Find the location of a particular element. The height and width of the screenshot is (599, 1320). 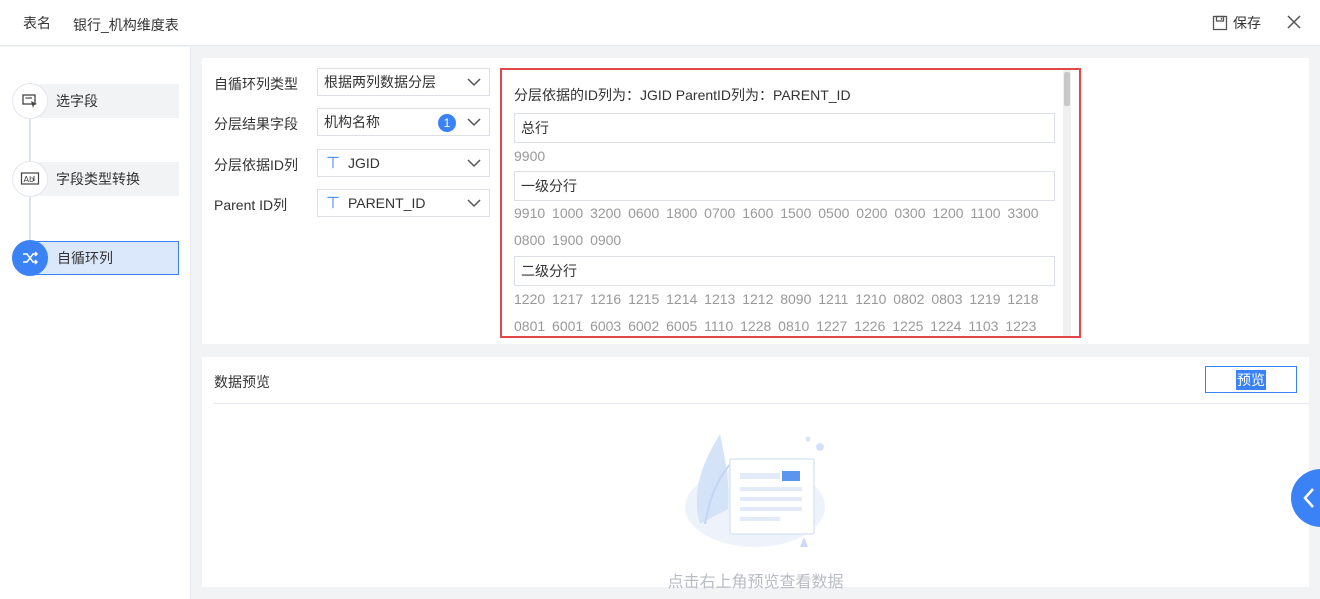

select-value: JGID is located at coordinates (363, 163).